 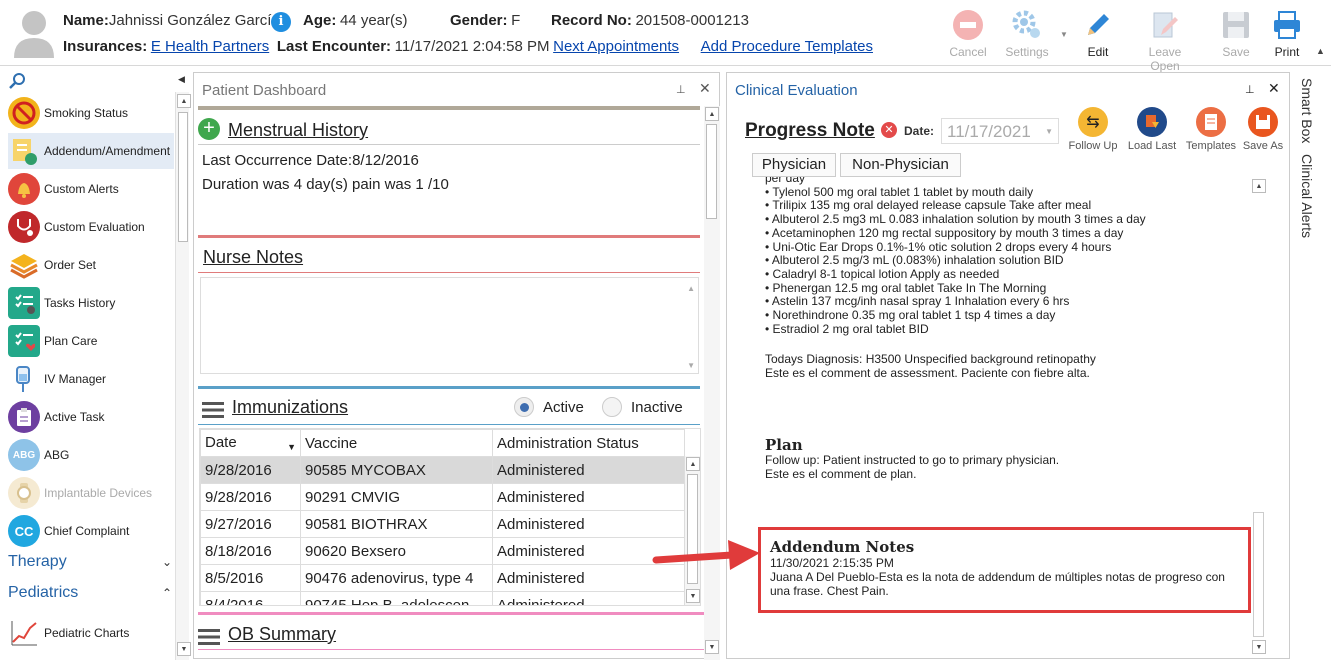 I want to click on sidebar-item-addendum: Addendum/Amendment, so click(x=91, y=151).